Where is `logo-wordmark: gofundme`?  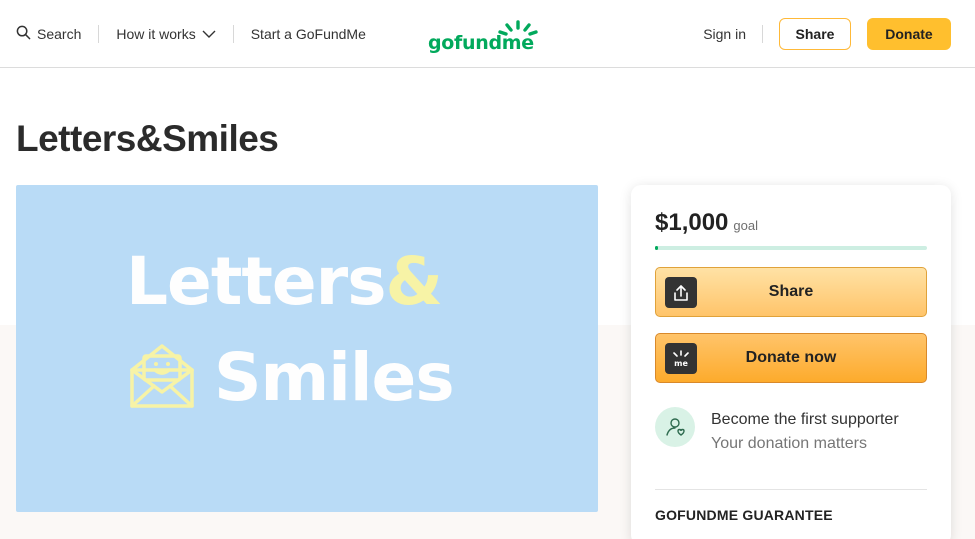
logo-wordmark: gofundme is located at coordinates (481, 43).